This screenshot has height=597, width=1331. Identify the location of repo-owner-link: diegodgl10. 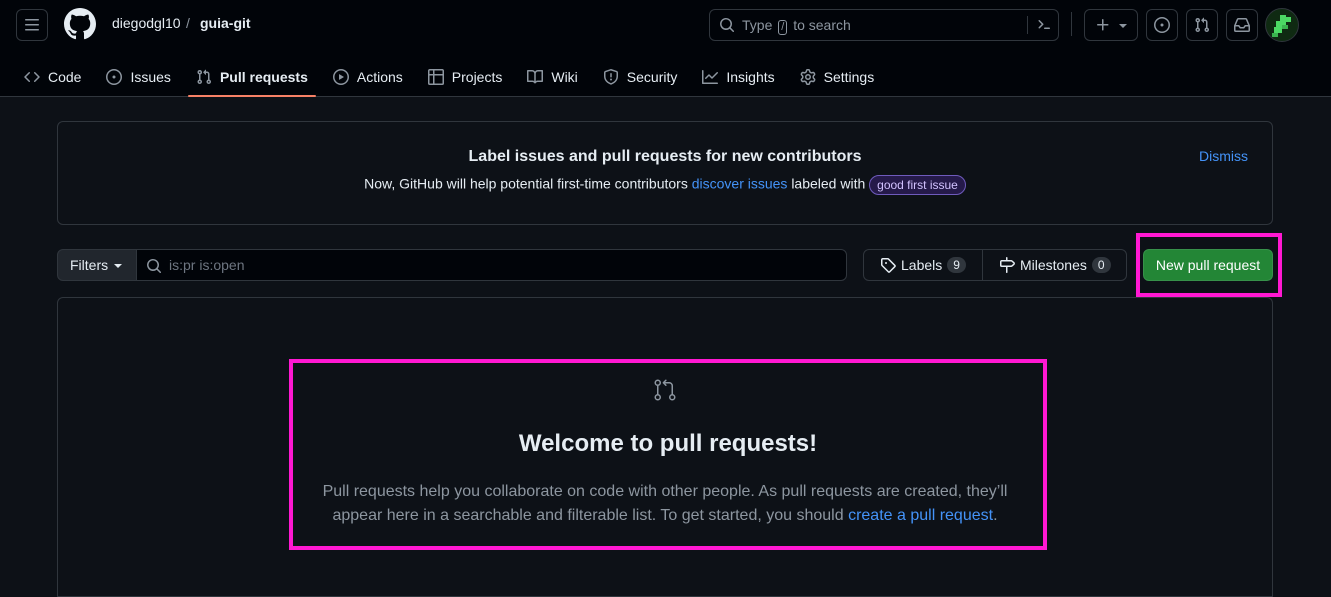
(146, 23).